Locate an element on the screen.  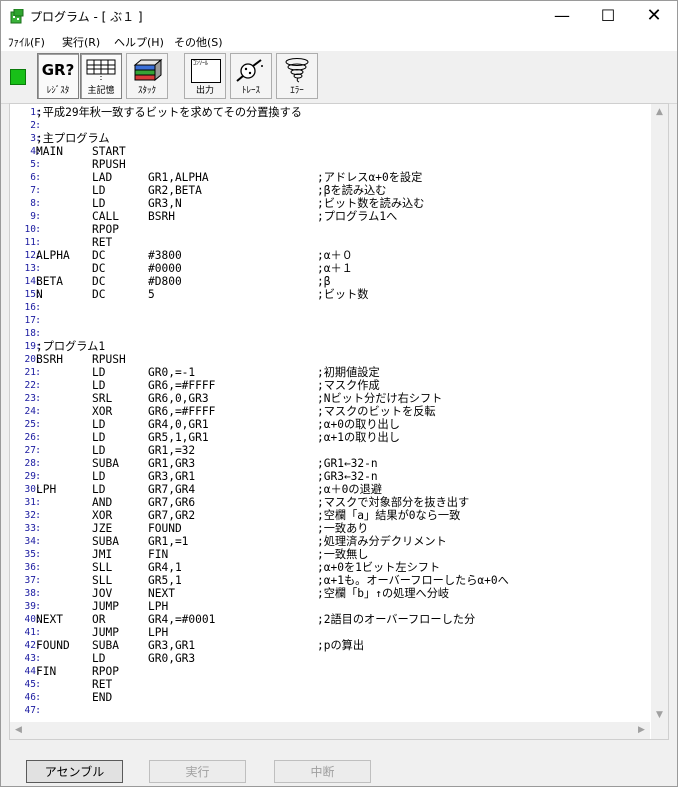
code-line: BETA DC #D800 ;β is located at coordinates (343, 281).